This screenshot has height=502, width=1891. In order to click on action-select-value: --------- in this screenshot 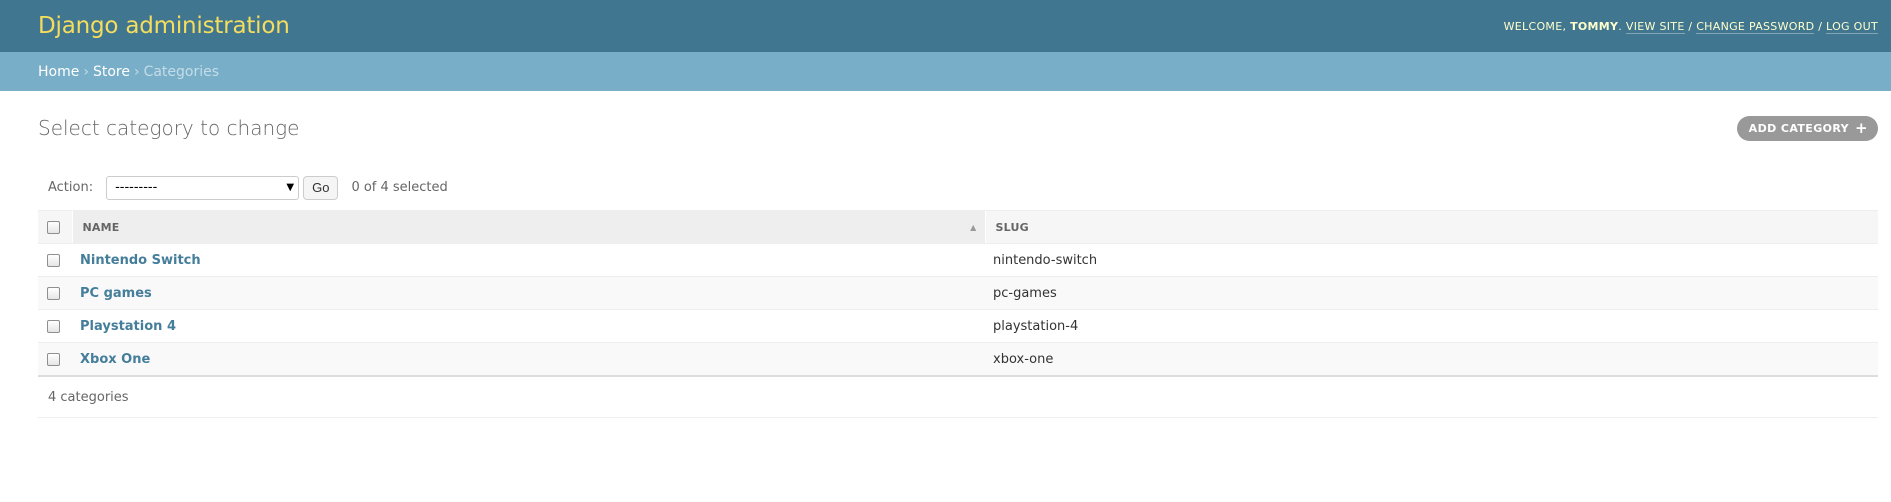, I will do `click(136, 187)`.